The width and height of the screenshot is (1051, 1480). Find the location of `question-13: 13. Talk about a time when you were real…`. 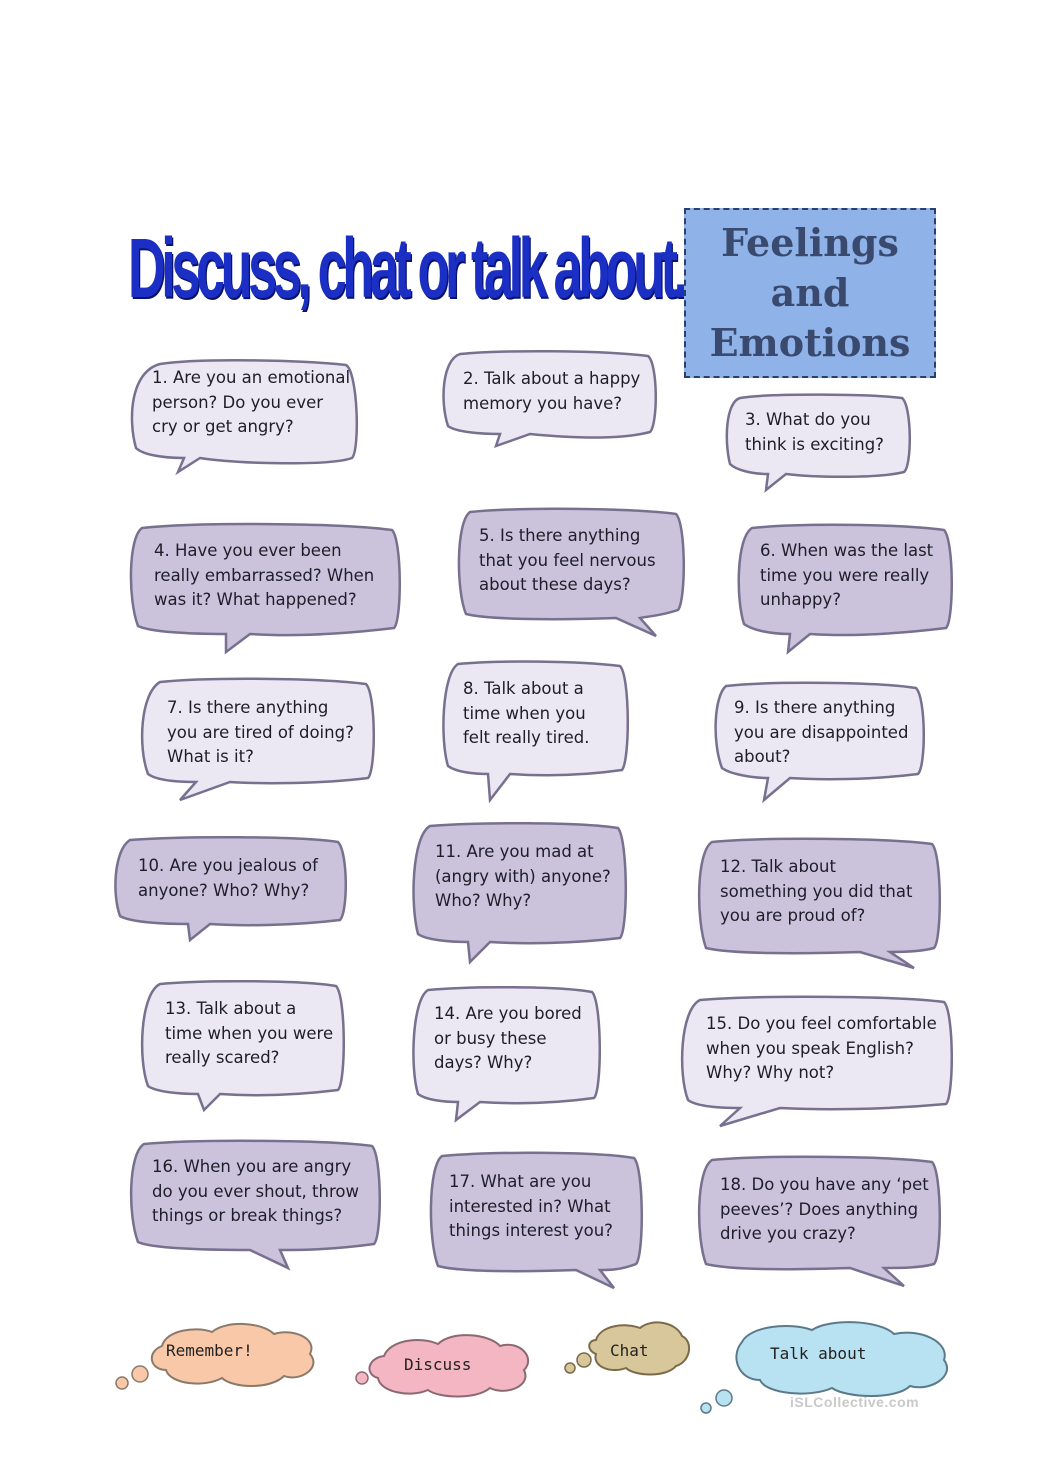

question-13: 13. Talk about a time when you were real… is located at coordinates (249, 1033).